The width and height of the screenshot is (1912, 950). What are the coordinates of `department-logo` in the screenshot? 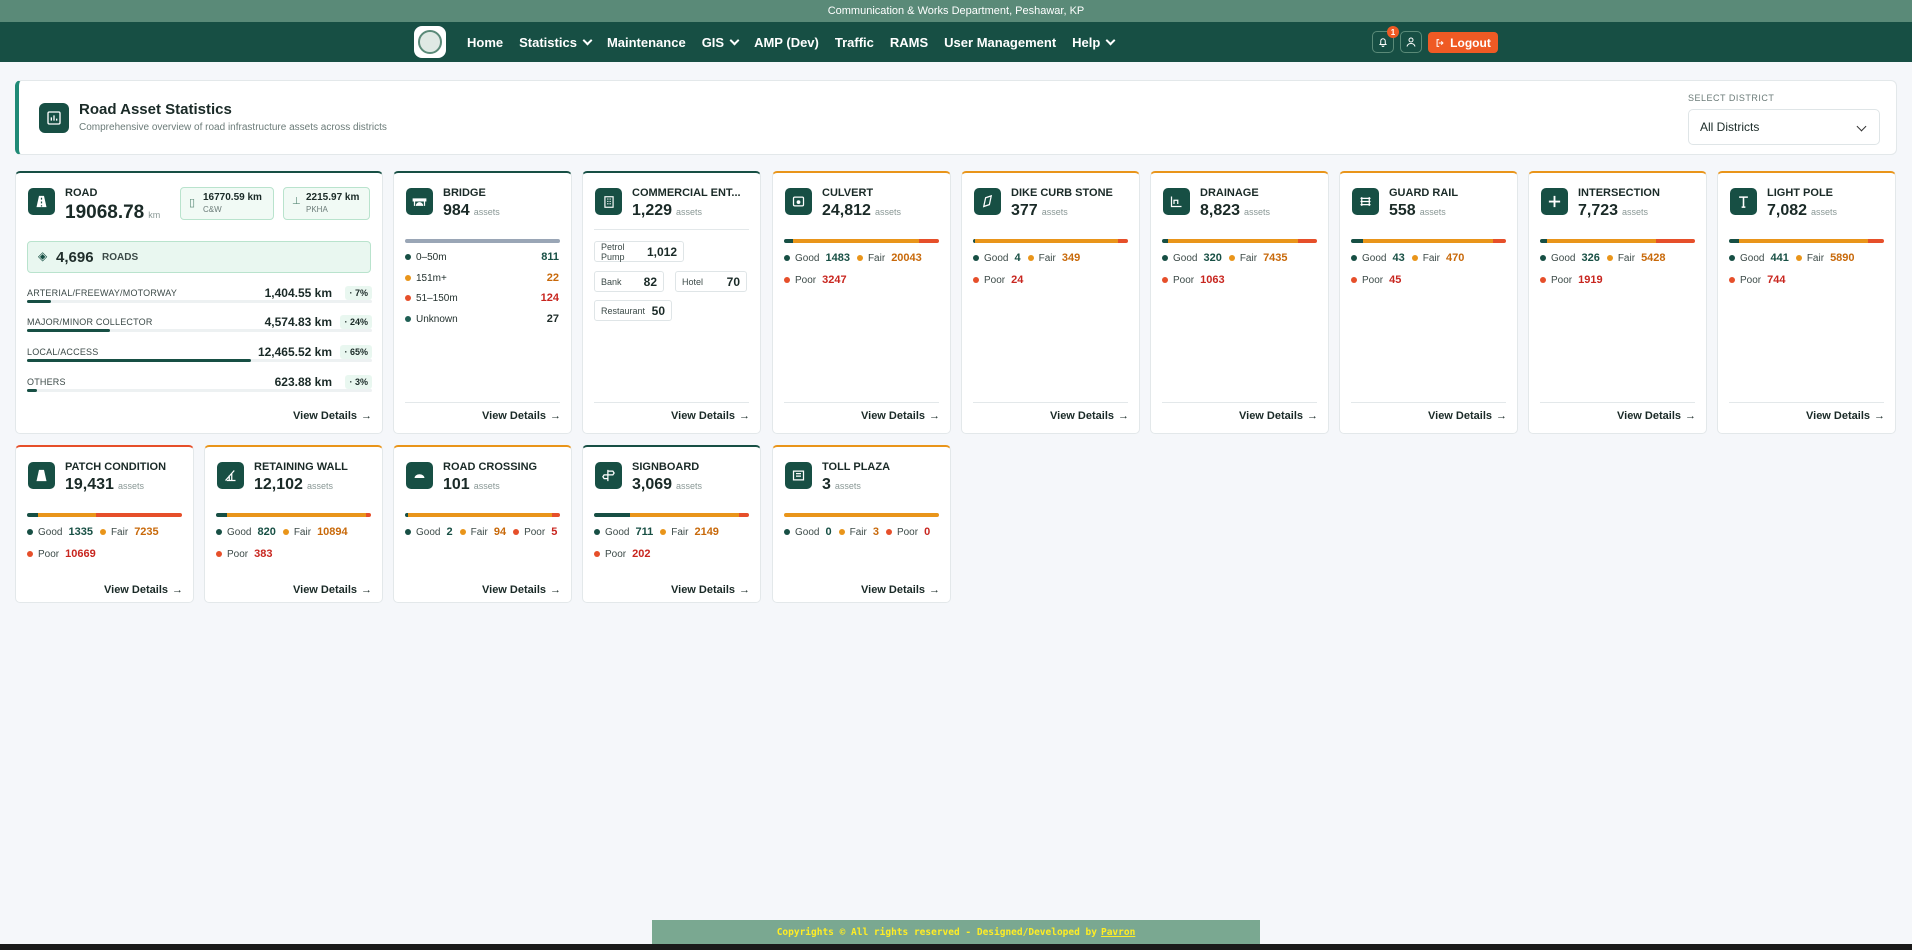 It's located at (430, 42).